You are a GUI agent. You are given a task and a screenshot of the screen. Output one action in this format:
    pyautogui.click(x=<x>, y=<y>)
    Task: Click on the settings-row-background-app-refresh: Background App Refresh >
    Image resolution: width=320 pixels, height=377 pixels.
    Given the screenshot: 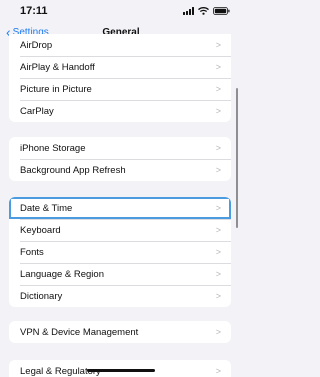 What is the action you would take?
    pyautogui.click(x=120, y=170)
    